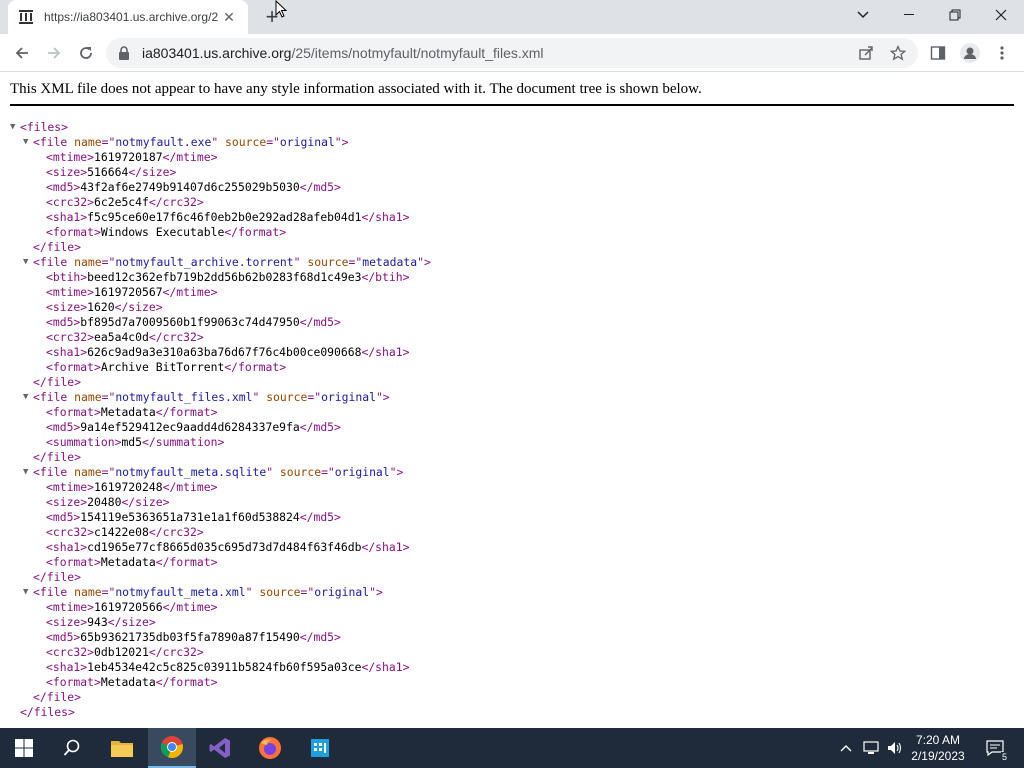 The height and width of the screenshot is (768, 1024). I want to click on xml-text-value: 1eb4534e42c5c825c03911b5824fb60f595a03ce, so click(224, 667).